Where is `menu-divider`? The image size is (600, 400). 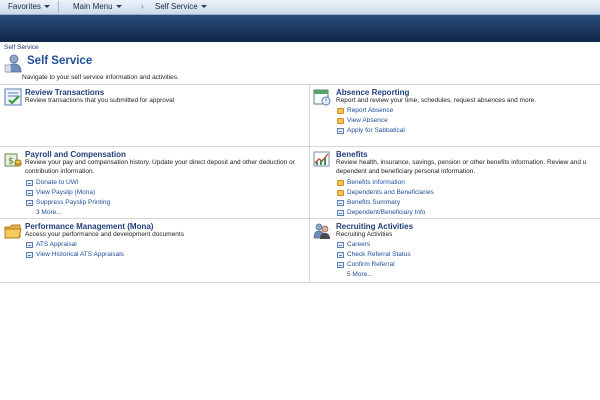 menu-divider is located at coordinates (58, 7).